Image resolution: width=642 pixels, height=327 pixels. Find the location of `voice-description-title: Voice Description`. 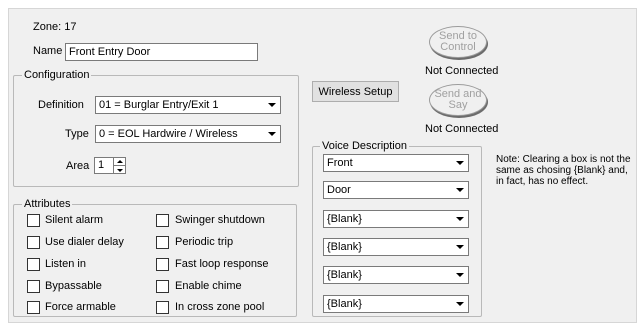

voice-description-title: Voice Description is located at coordinates (364, 146).